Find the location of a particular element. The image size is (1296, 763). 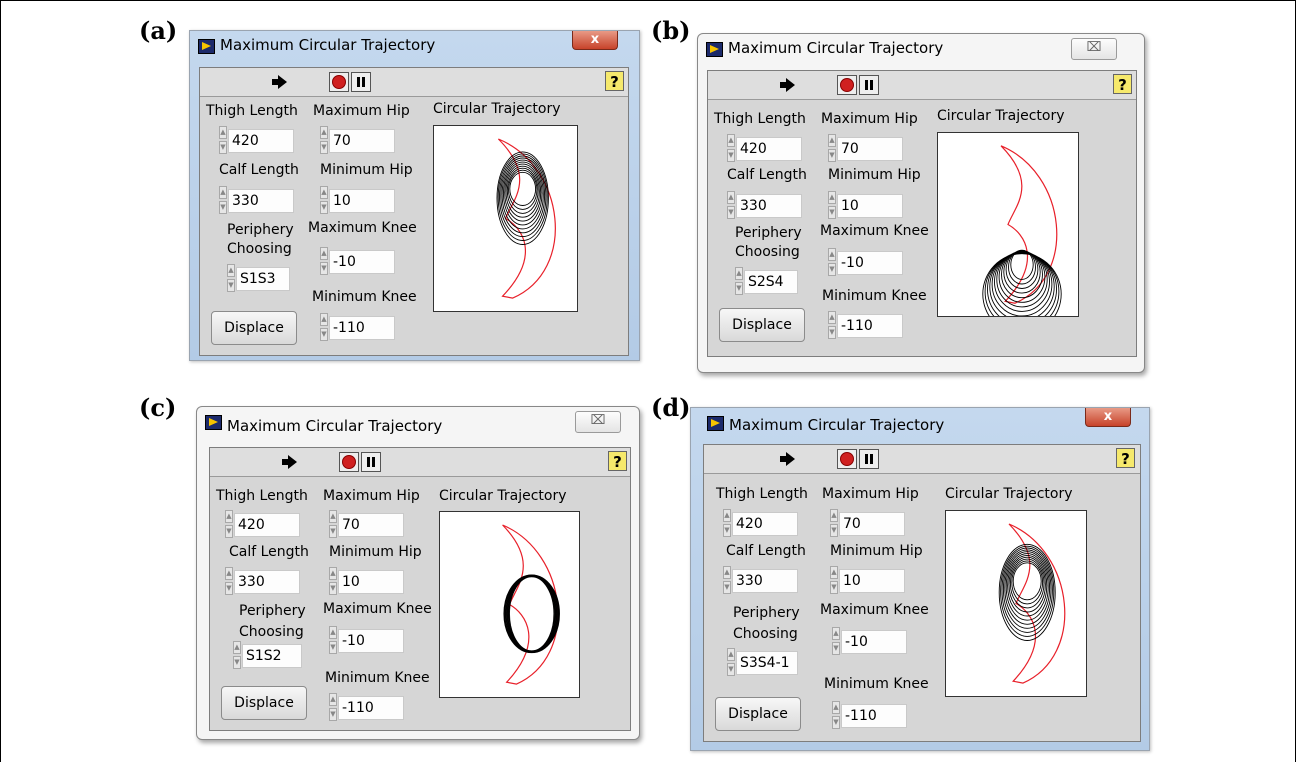

periphery-input: S3S4-1 is located at coordinates (767, 663).